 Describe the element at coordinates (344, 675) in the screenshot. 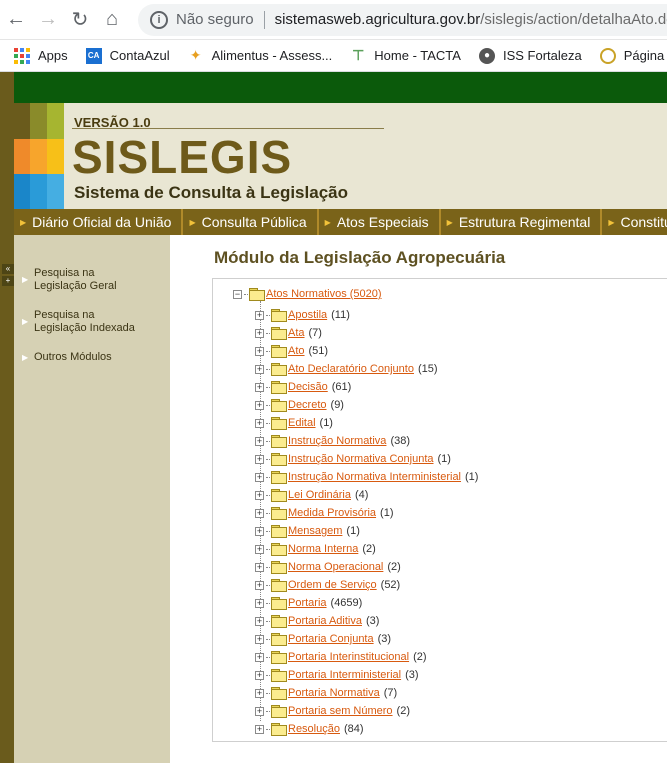

I see `tree-item-link: Portaria Interministerial` at that location.